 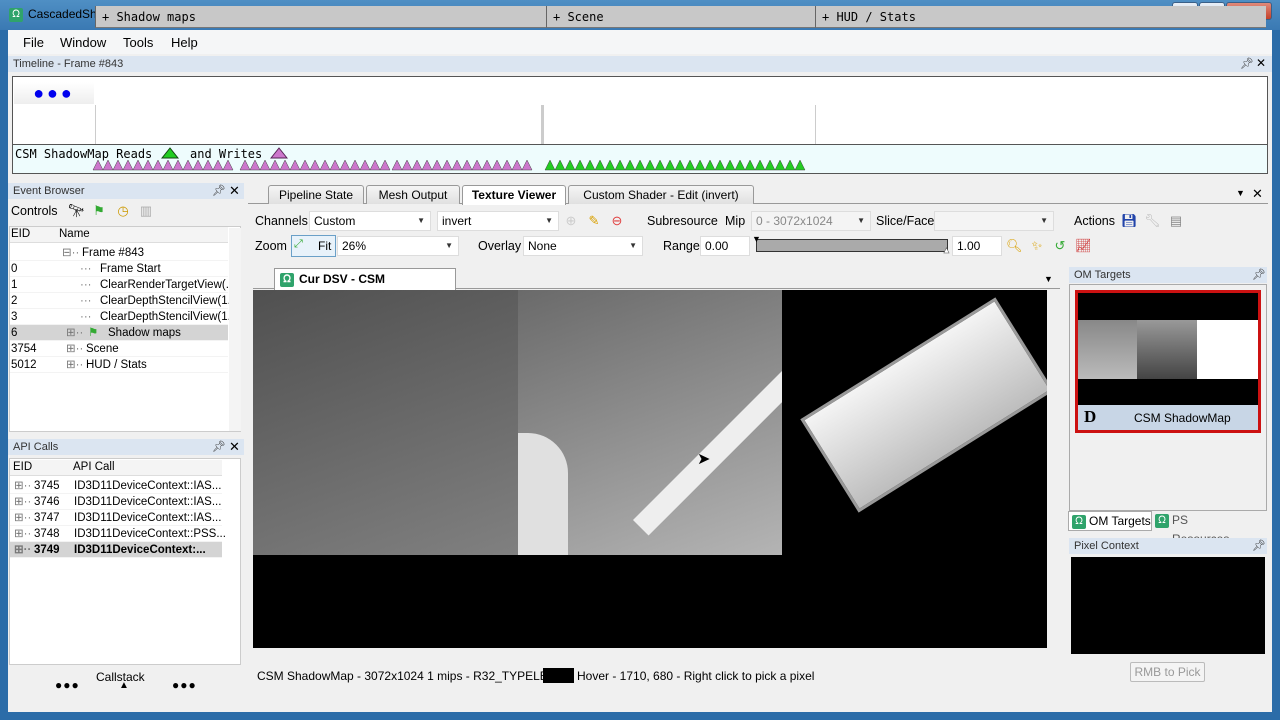 What do you see at coordinates (1037, 246) in the screenshot?
I see `auto-fit-icon: ✨︎` at bounding box center [1037, 246].